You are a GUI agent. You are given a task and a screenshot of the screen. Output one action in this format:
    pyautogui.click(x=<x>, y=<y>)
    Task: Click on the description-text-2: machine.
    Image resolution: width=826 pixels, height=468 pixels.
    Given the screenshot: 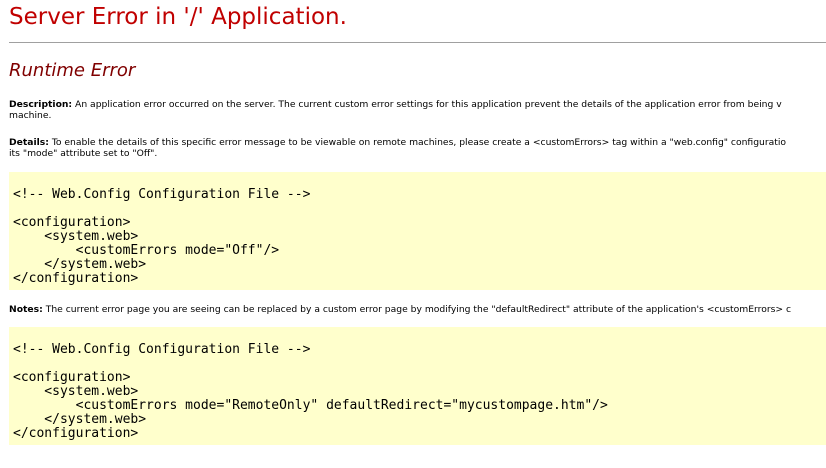 What is the action you would take?
    pyautogui.click(x=30, y=115)
    